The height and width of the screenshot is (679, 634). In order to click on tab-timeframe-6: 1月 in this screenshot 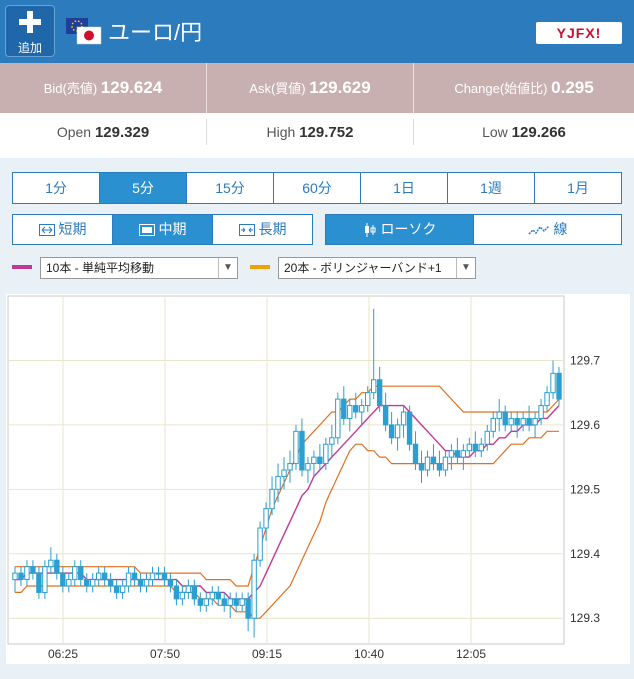, I will do `click(577, 188)`.